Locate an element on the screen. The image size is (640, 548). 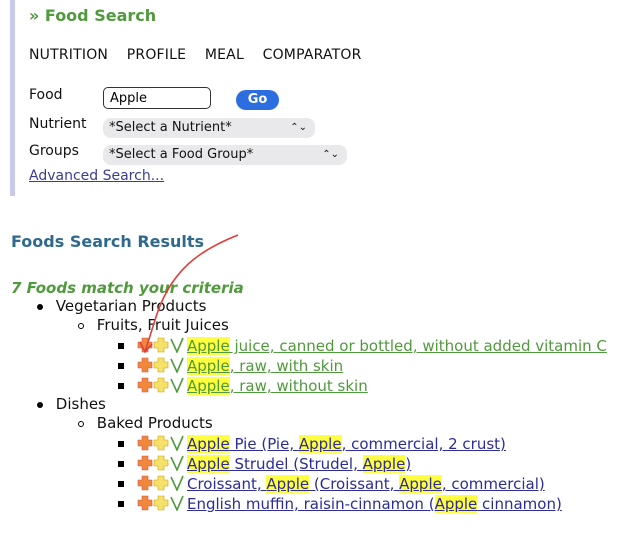
tab-meal: MEAL is located at coordinates (224, 55).